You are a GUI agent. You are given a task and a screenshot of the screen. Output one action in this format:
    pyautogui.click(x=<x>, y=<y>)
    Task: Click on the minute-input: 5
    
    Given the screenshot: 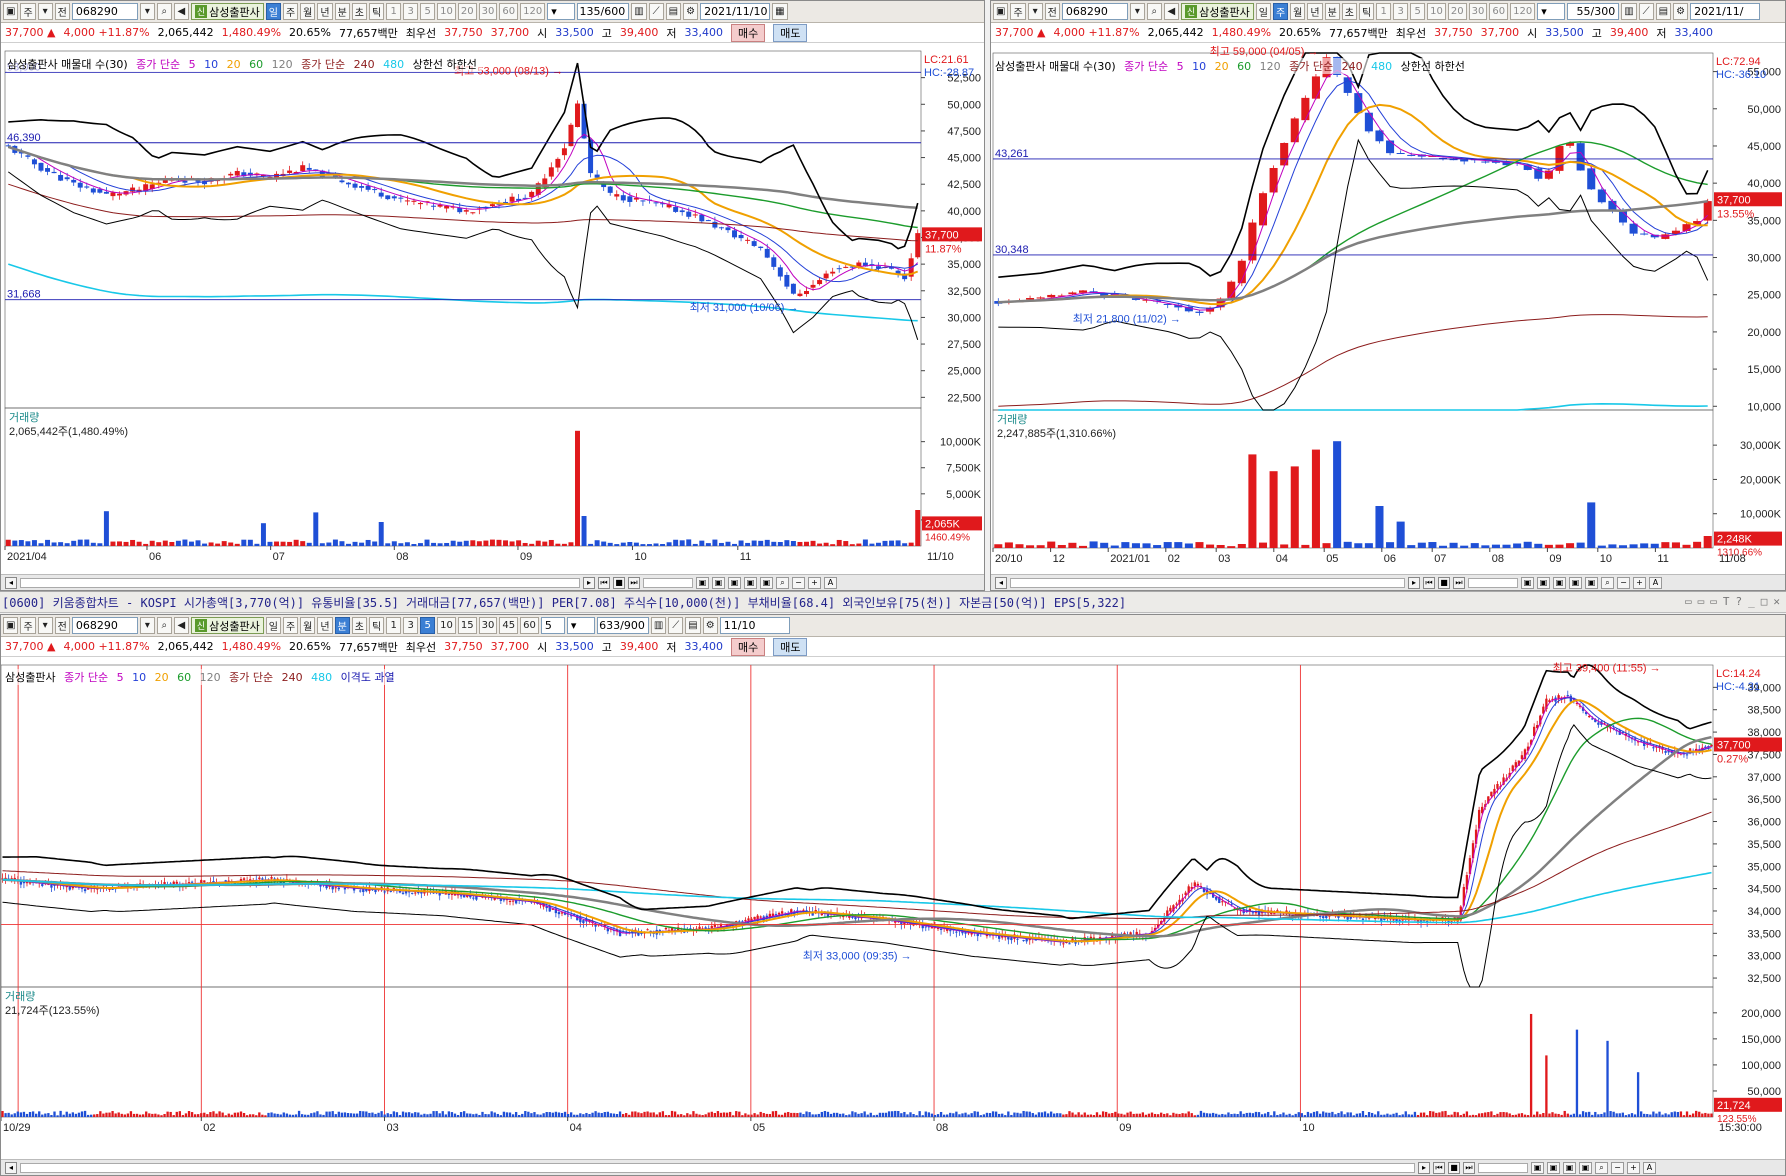 What is the action you would take?
    pyautogui.click(x=552, y=625)
    